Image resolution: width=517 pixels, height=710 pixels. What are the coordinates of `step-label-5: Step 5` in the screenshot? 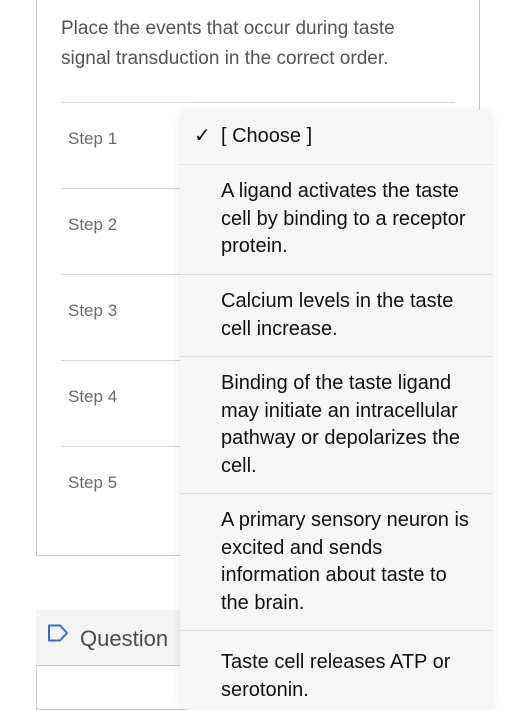 It's located at (93, 482).